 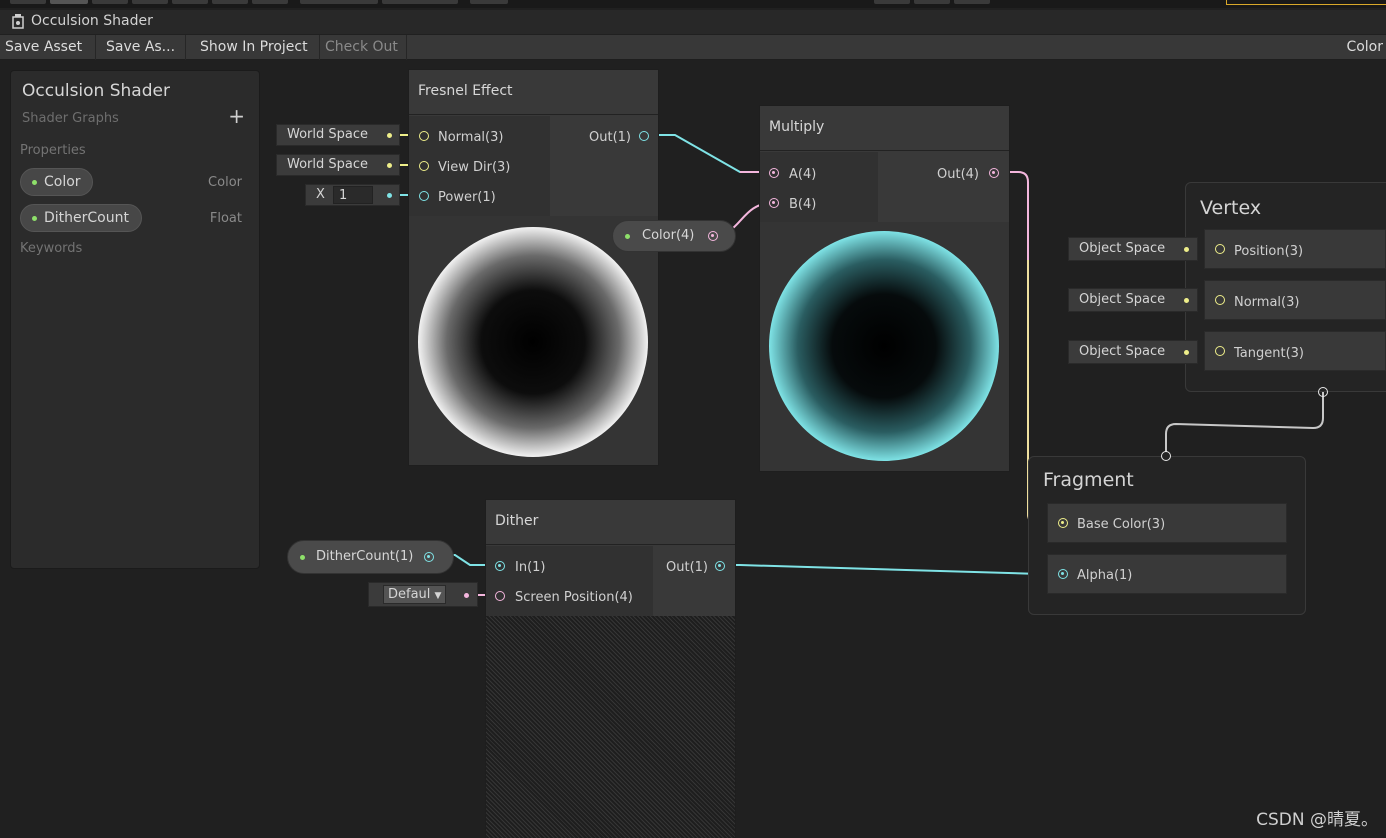 What do you see at coordinates (424, 166) in the screenshot?
I see `viewdir-port` at bounding box center [424, 166].